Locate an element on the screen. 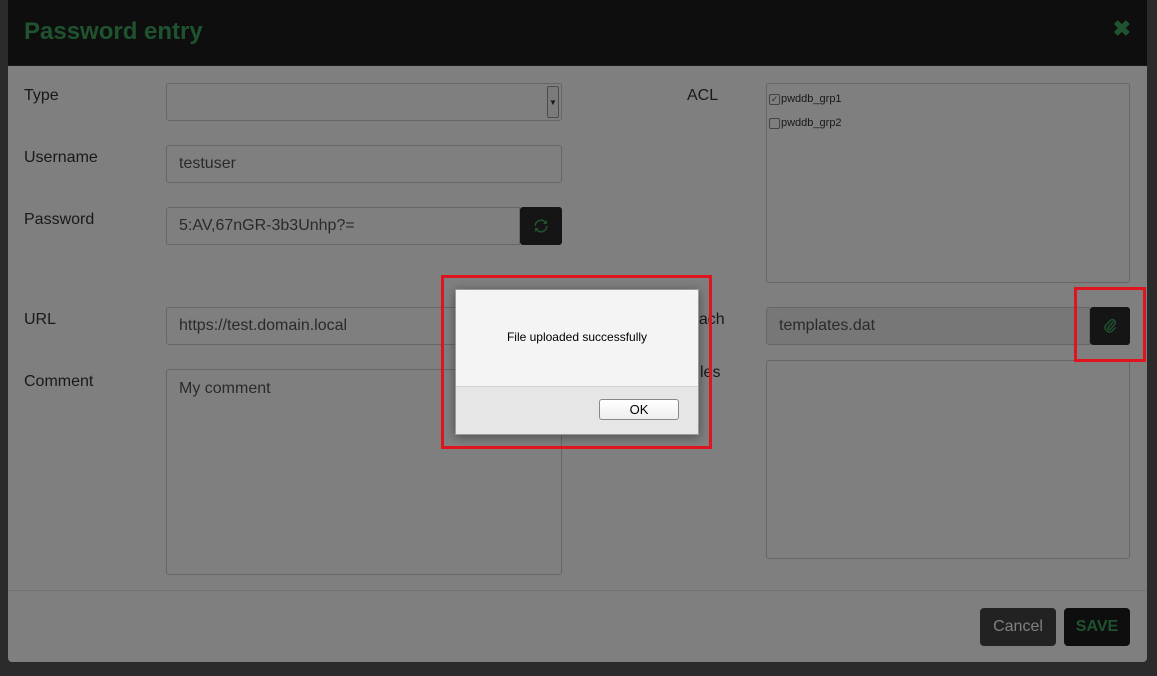  highlight-box-alert is located at coordinates (576, 362).